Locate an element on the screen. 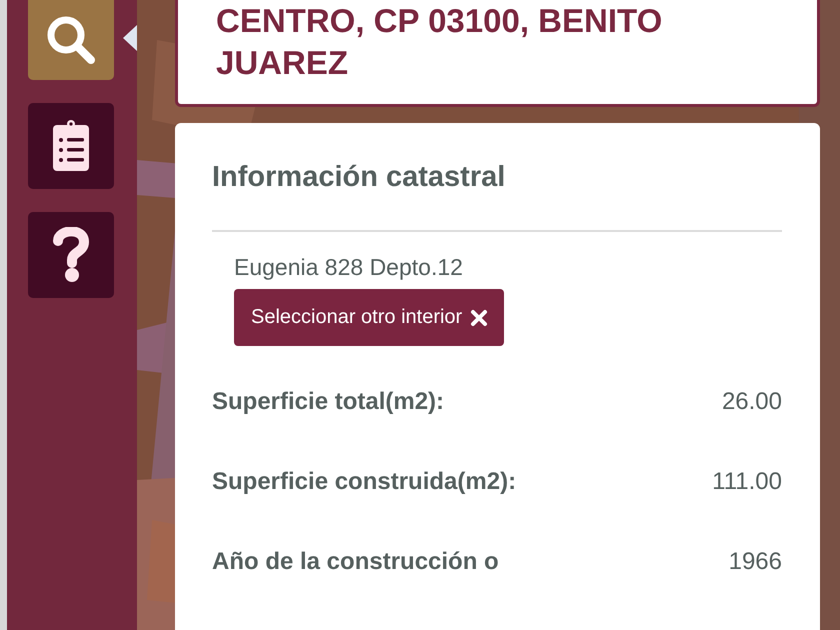  unit-address: Eugenia 828 Depto.12 is located at coordinates (349, 267).